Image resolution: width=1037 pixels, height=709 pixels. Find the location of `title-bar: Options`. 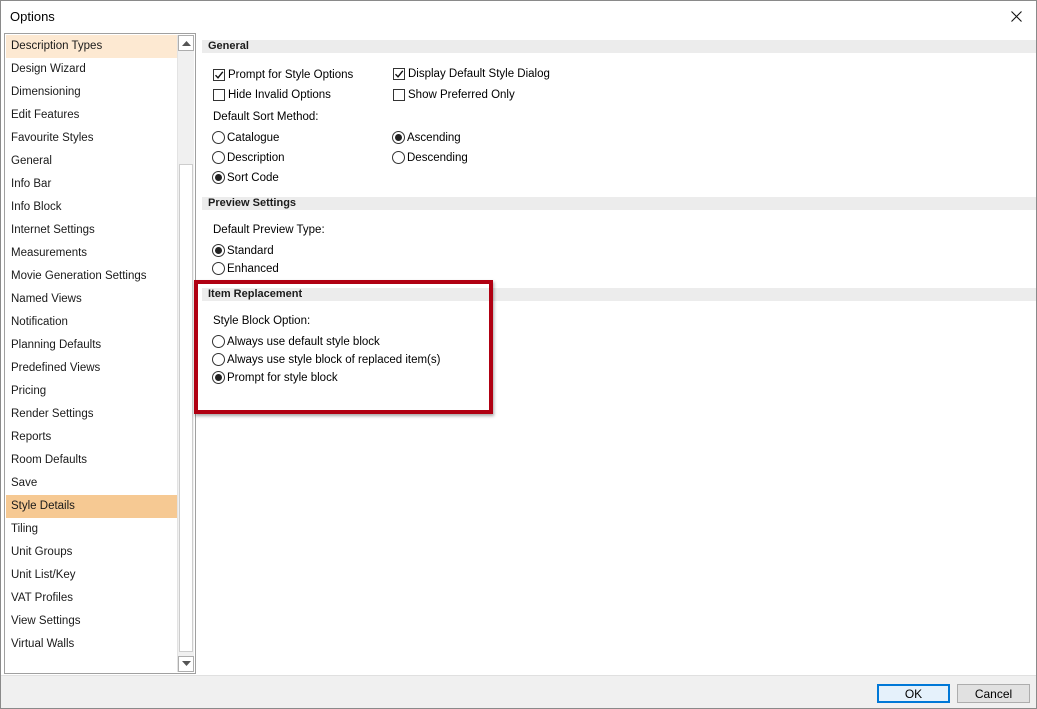

title-bar: Options is located at coordinates (518, 16).